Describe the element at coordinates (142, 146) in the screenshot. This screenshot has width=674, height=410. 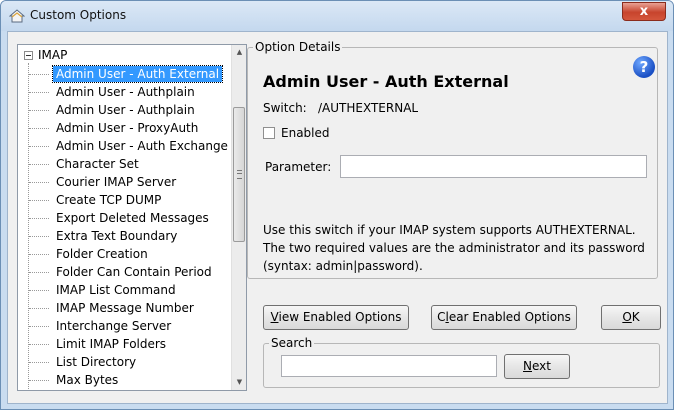
I see `tree-item: Admin User - Auth Exchange` at that location.